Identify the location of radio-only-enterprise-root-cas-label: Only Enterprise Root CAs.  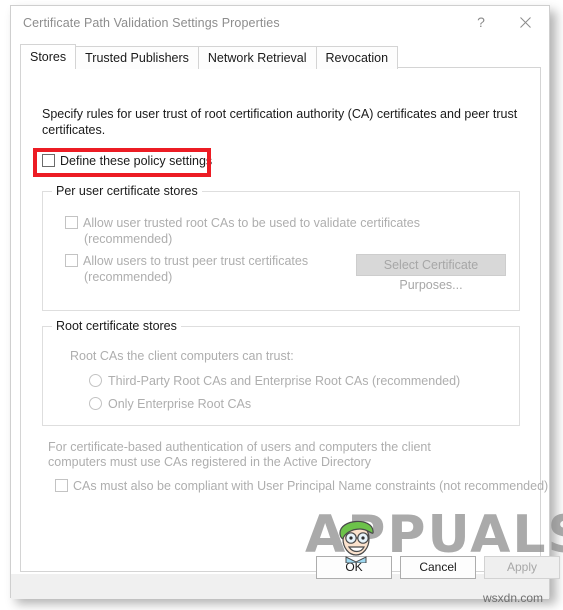
(180, 404).